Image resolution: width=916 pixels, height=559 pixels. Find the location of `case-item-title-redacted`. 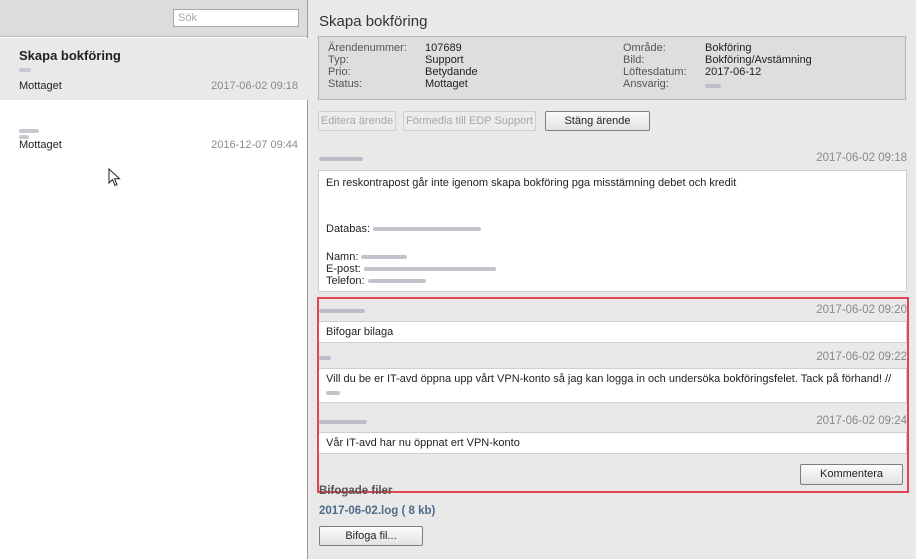

case-item-title-redacted is located at coordinates (29, 131).